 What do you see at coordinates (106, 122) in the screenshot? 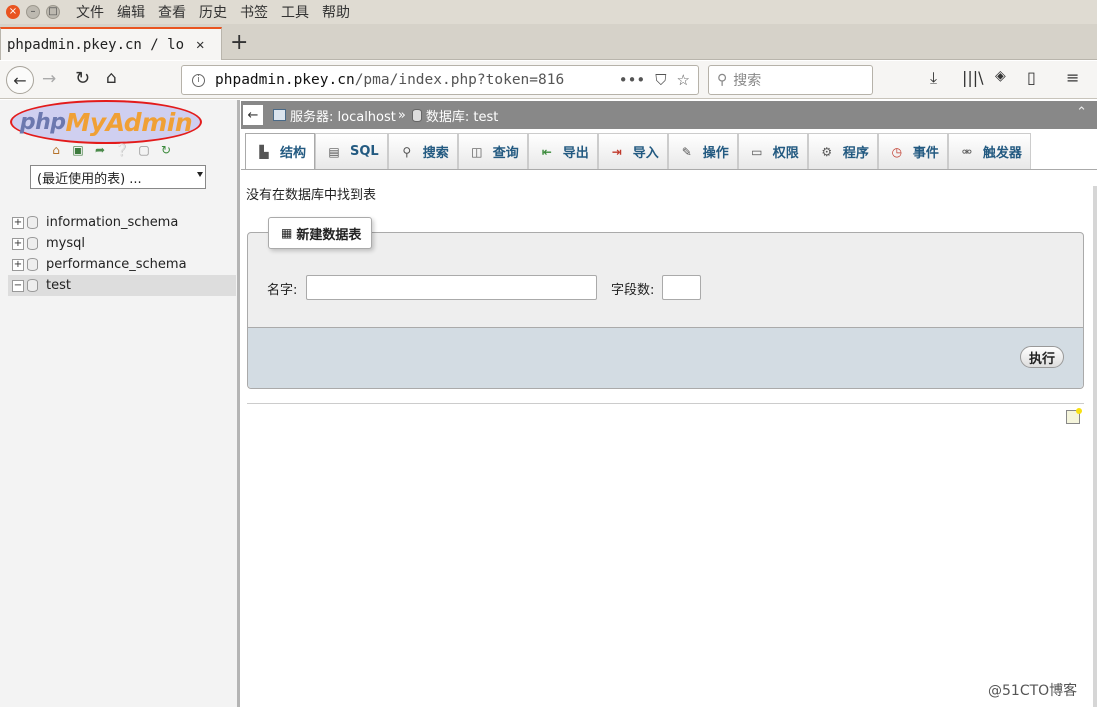
I see `phpmyadmin-logo: php MyAdmin` at bounding box center [106, 122].